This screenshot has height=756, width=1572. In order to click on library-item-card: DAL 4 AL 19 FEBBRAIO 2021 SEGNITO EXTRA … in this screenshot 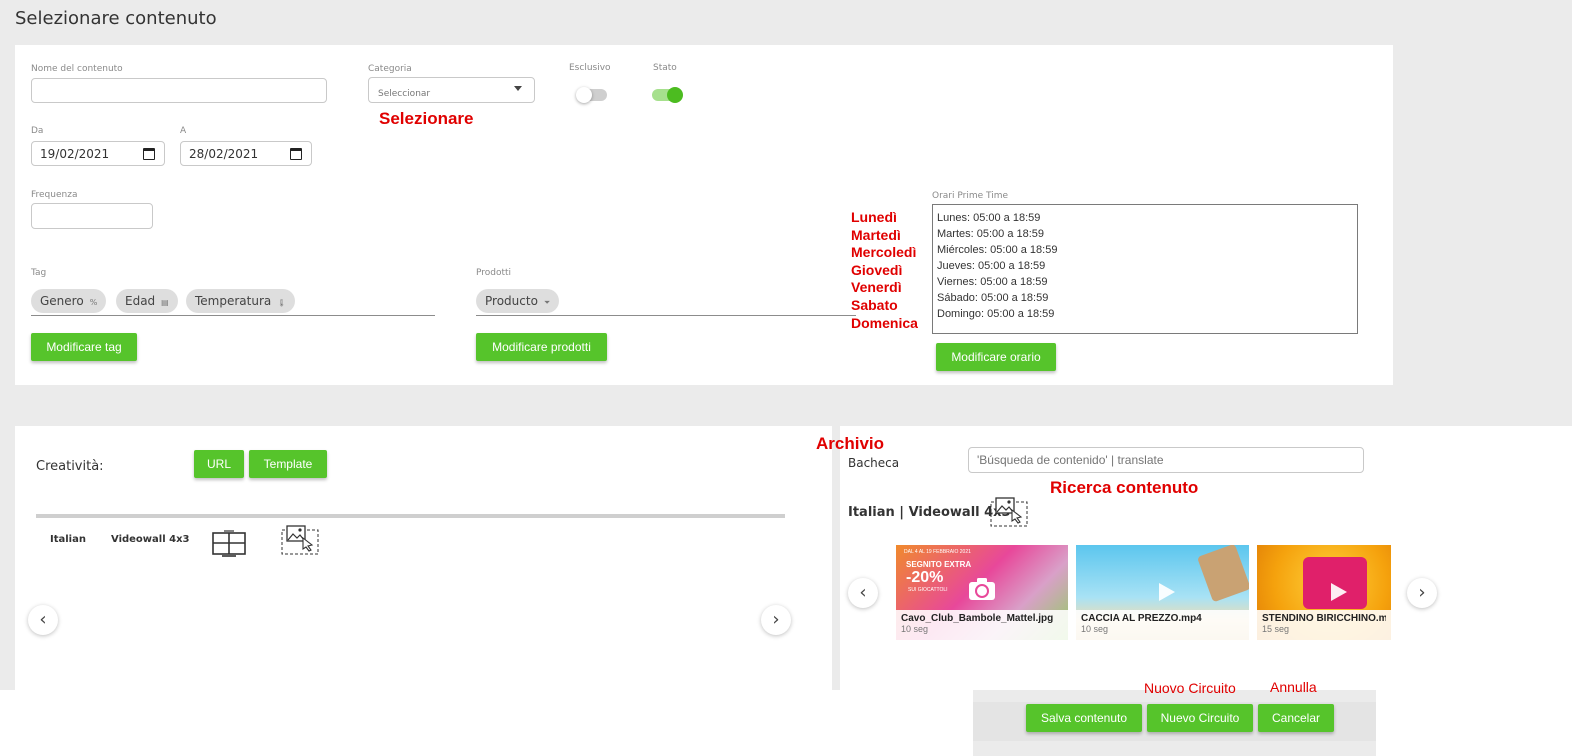, I will do `click(982, 592)`.